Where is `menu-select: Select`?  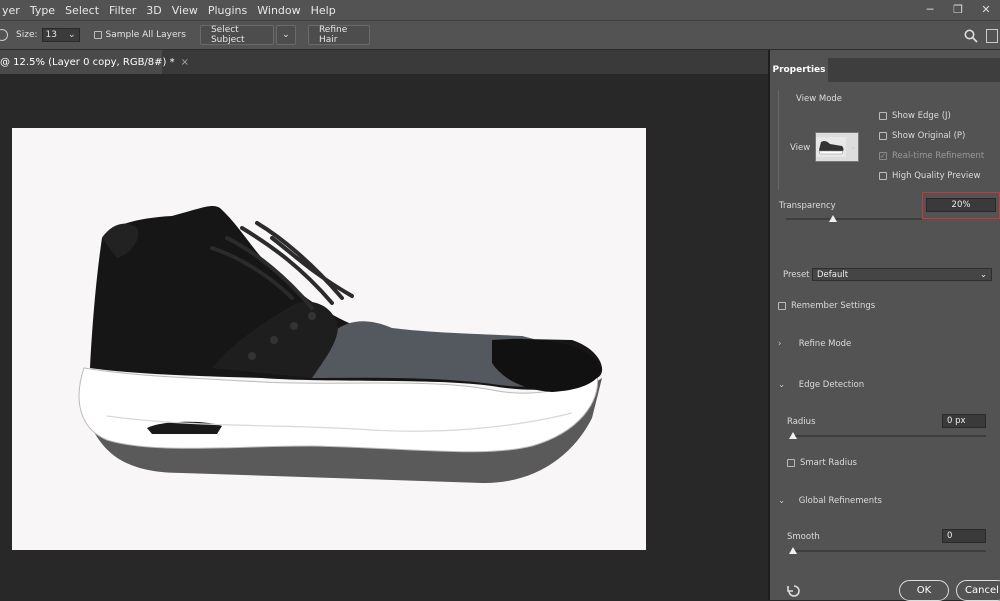
menu-select: Select is located at coordinates (82, 10).